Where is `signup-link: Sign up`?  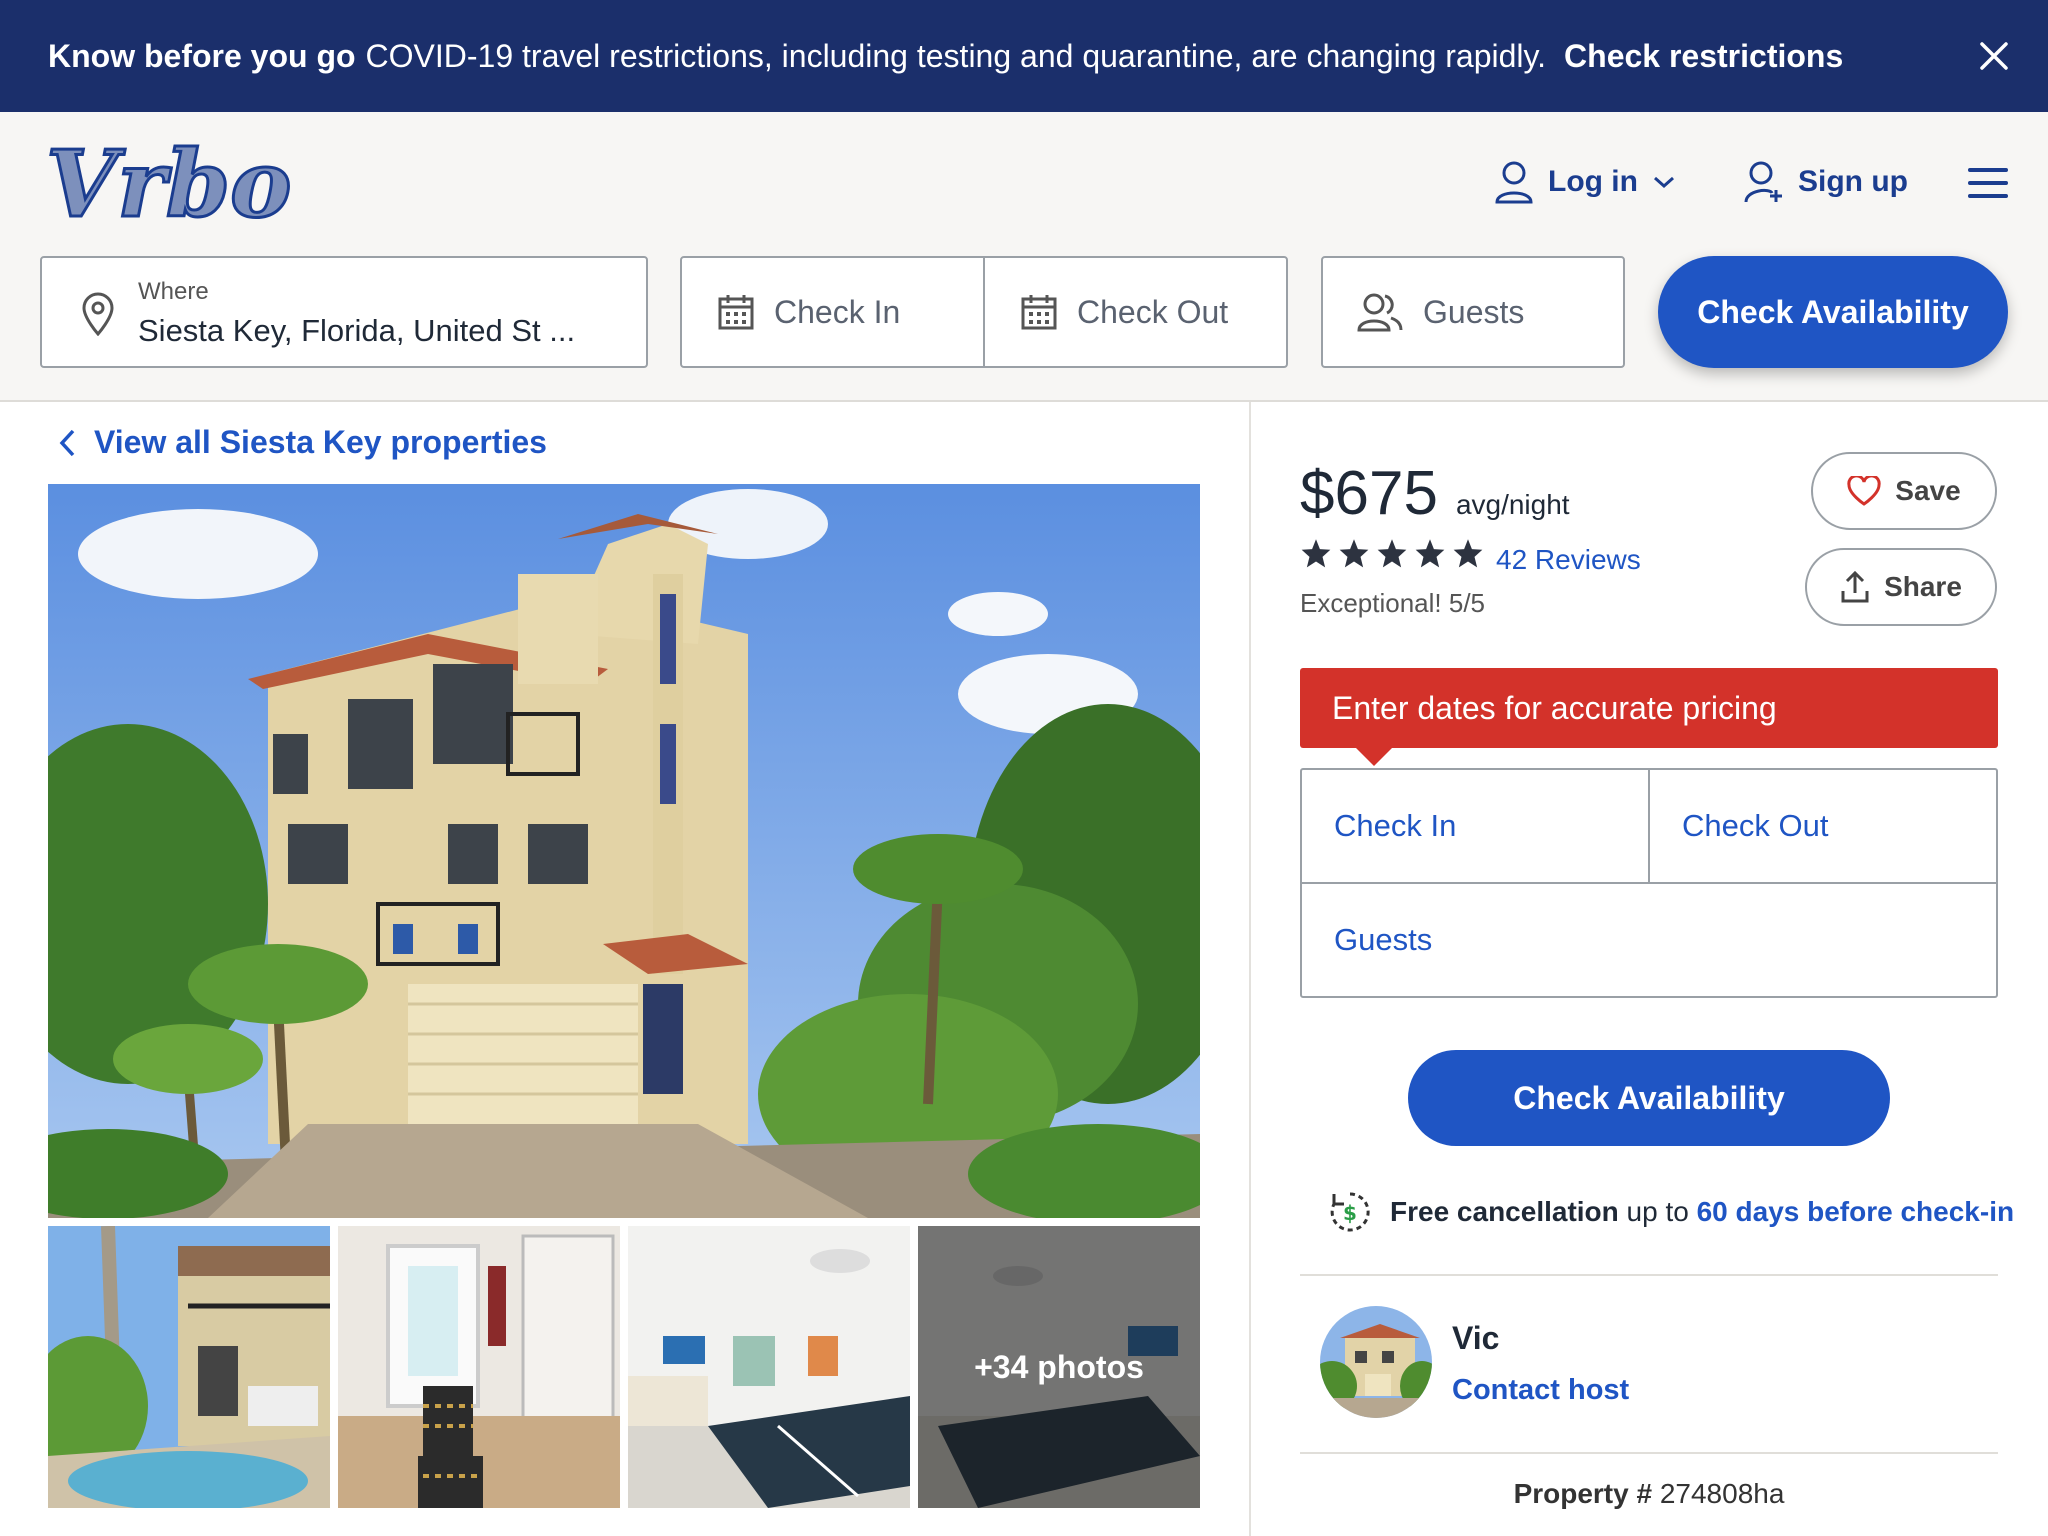
signup-link: Sign up is located at coordinates (1826, 182).